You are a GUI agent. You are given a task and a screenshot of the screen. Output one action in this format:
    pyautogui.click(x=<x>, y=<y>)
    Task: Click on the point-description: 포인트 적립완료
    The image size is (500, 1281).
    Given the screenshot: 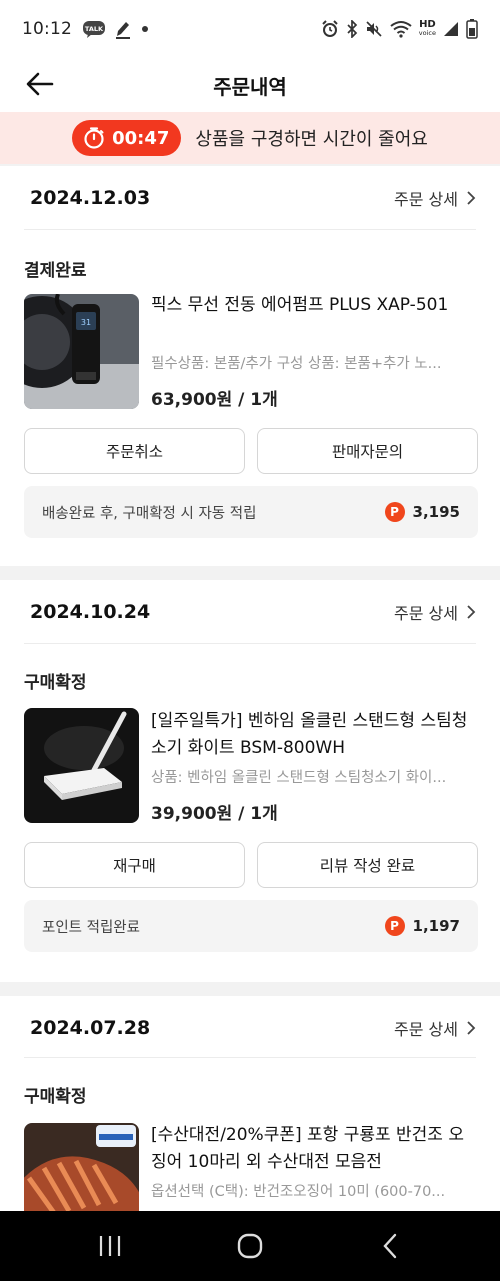 What is the action you would take?
    pyautogui.click(x=91, y=927)
    